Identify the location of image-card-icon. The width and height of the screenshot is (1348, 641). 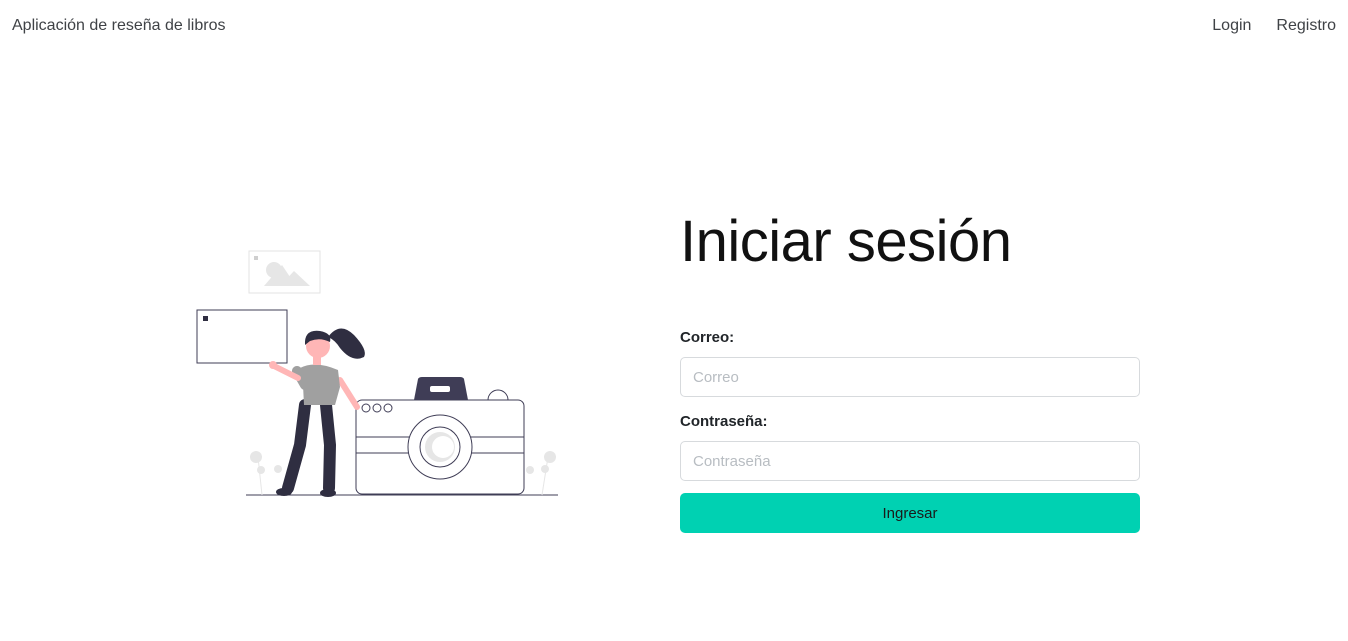
(284, 272).